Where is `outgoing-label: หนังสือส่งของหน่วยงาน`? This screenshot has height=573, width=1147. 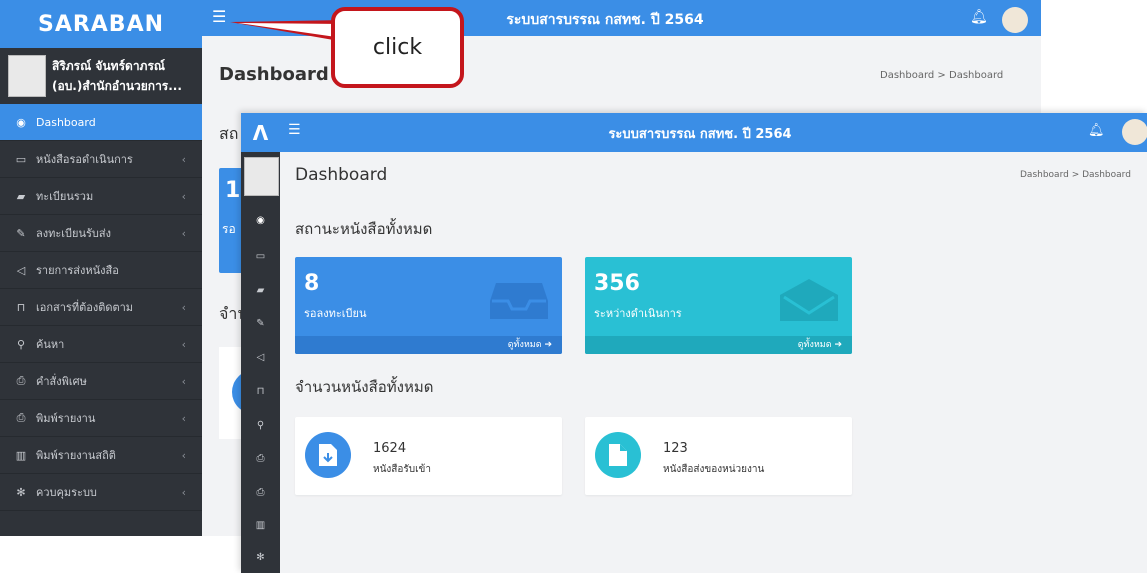
outgoing-label: หนังสือส่งของหน่วยงาน is located at coordinates (714, 469).